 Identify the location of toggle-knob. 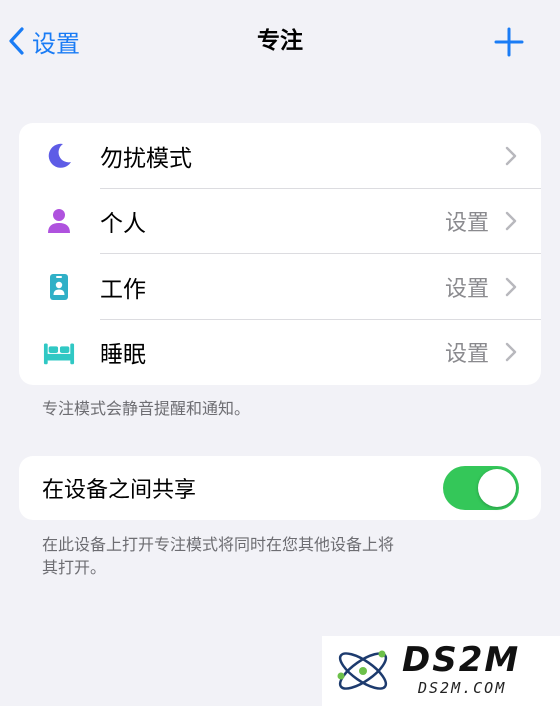
(497, 488).